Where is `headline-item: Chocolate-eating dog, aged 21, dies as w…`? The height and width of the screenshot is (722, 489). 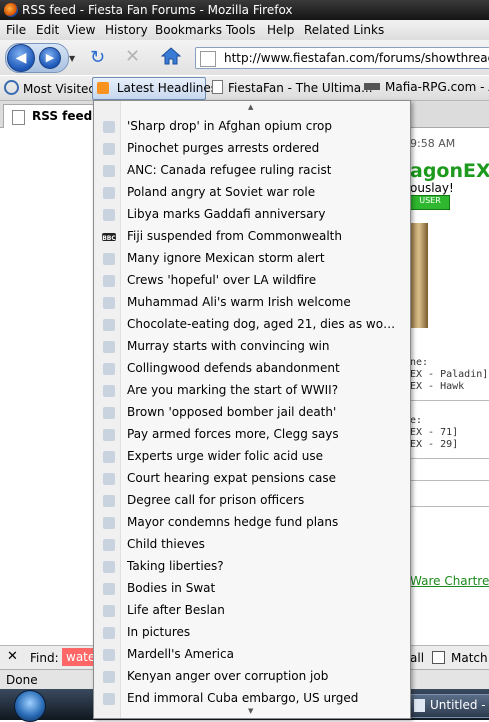 headline-item: Chocolate-eating dog, aged 21, dies as w… is located at coordinates (252, 325).